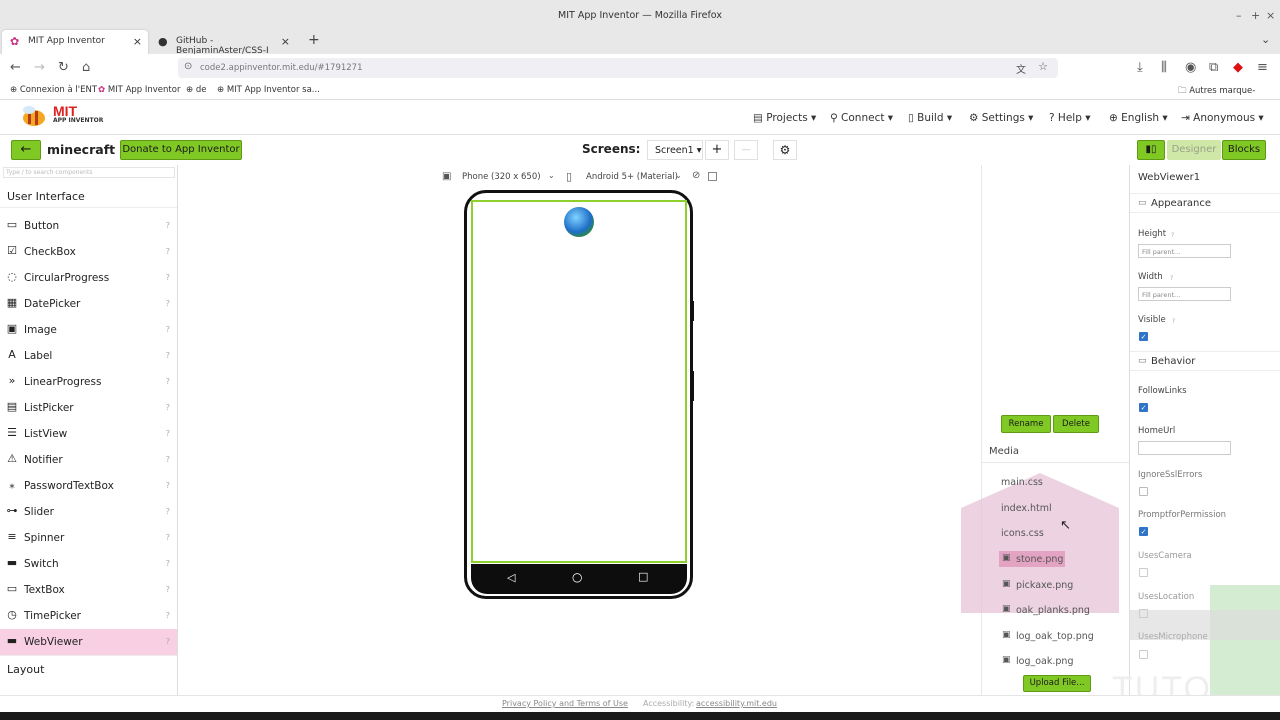 Image resolution: width=1280 pixels, height=720 pixels. I want to click on media-file: oak_planks.png, so click(1053, 610).